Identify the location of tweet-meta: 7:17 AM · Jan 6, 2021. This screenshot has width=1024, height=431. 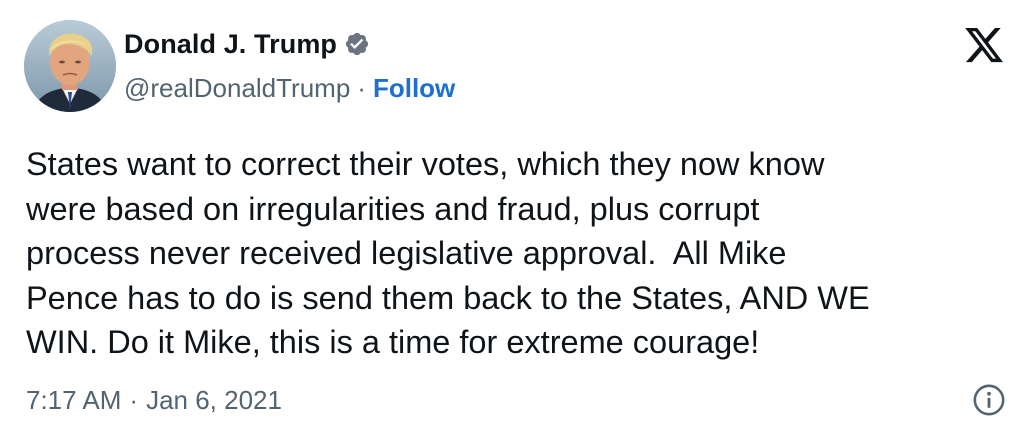
(154, 400).